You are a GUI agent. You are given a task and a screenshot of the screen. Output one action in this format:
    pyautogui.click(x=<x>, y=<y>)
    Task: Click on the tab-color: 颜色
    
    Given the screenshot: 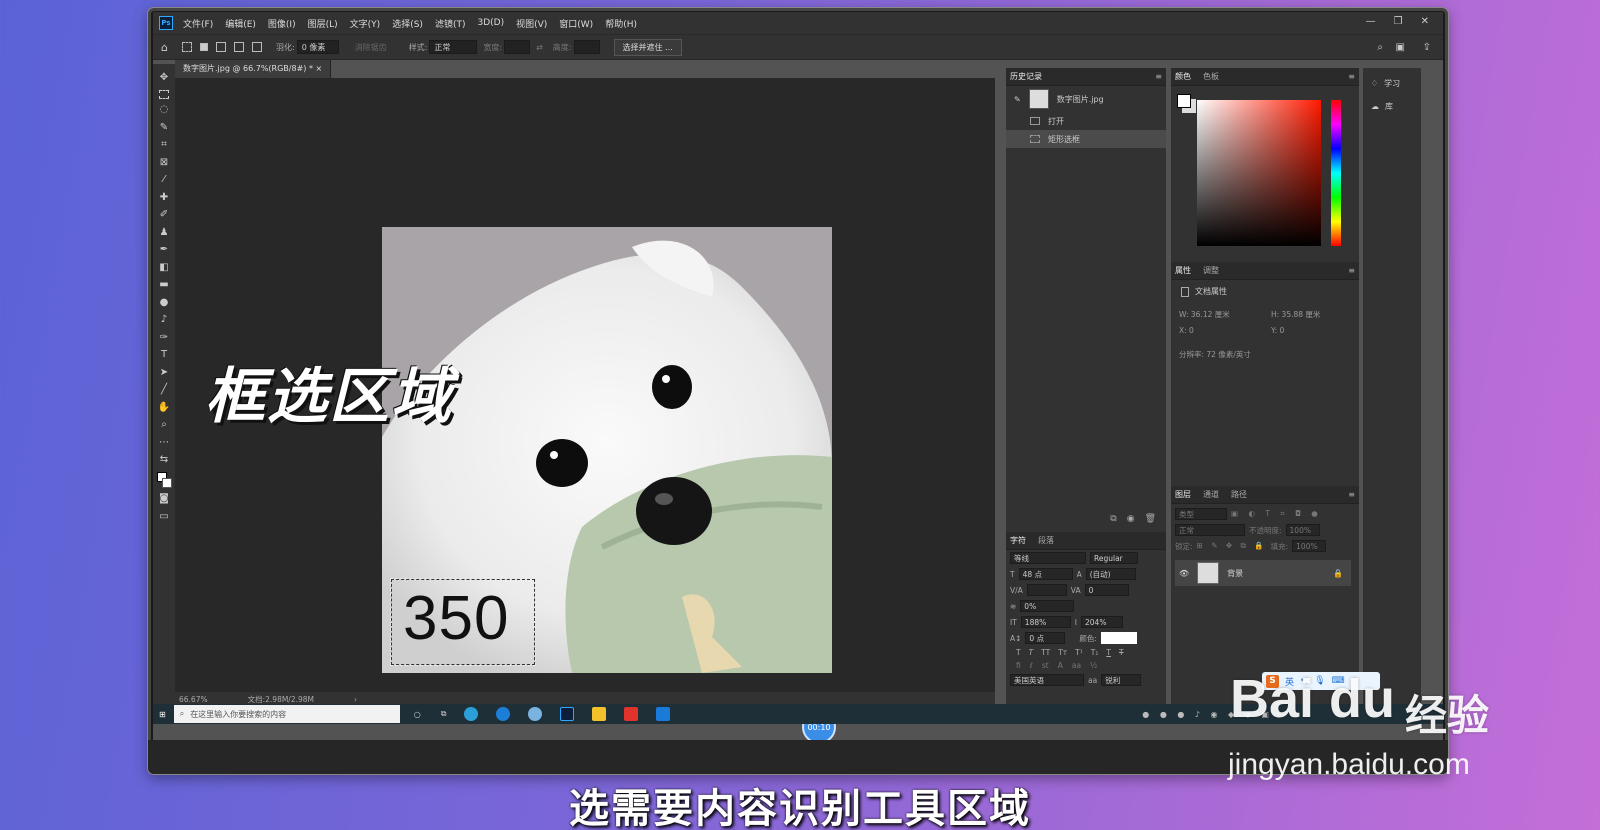 What is the action you would take?
    pyautogui.click(x=1183, y=76)
    